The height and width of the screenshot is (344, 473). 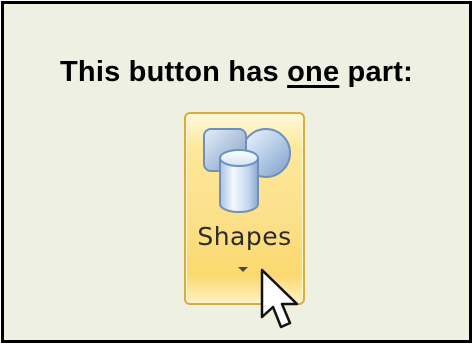 What do you see at coordinates (376, 72) in the screenshot?
I see `heading-text-after: part:` at bounding box center [376, 72].